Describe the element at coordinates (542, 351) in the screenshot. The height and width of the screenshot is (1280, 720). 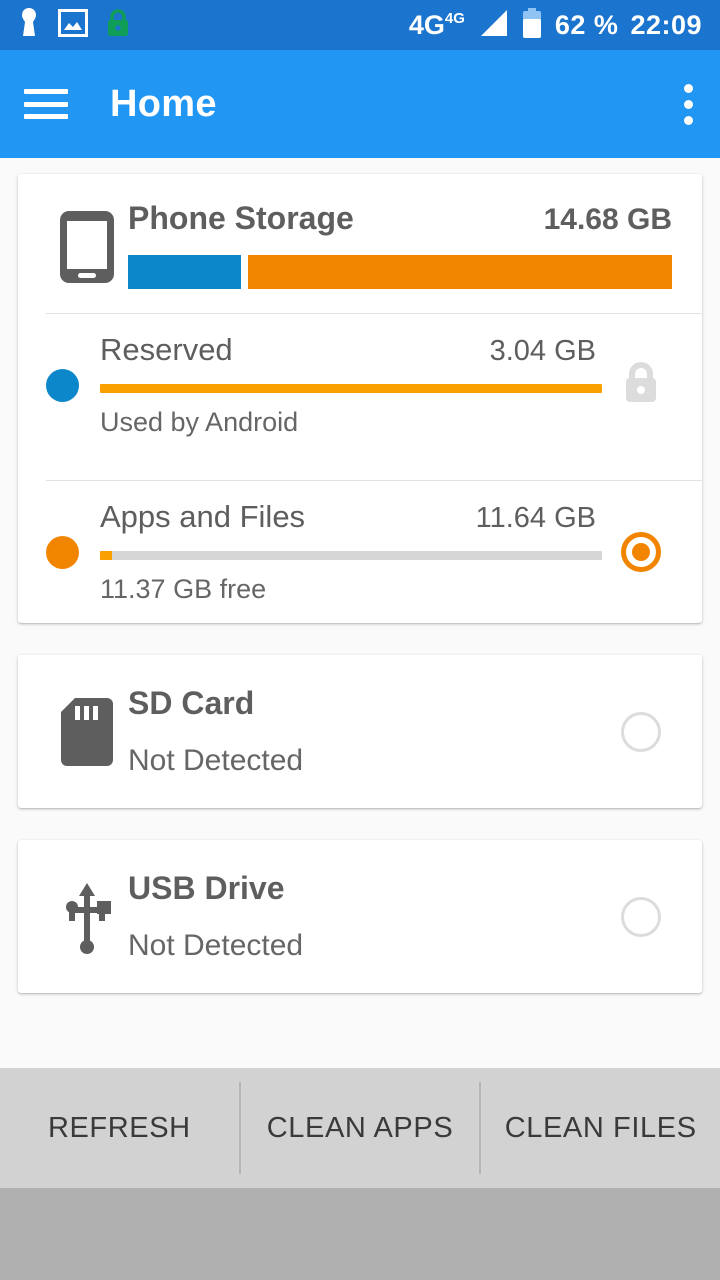
I see `reserved-size: 3.04 GB` at that location.